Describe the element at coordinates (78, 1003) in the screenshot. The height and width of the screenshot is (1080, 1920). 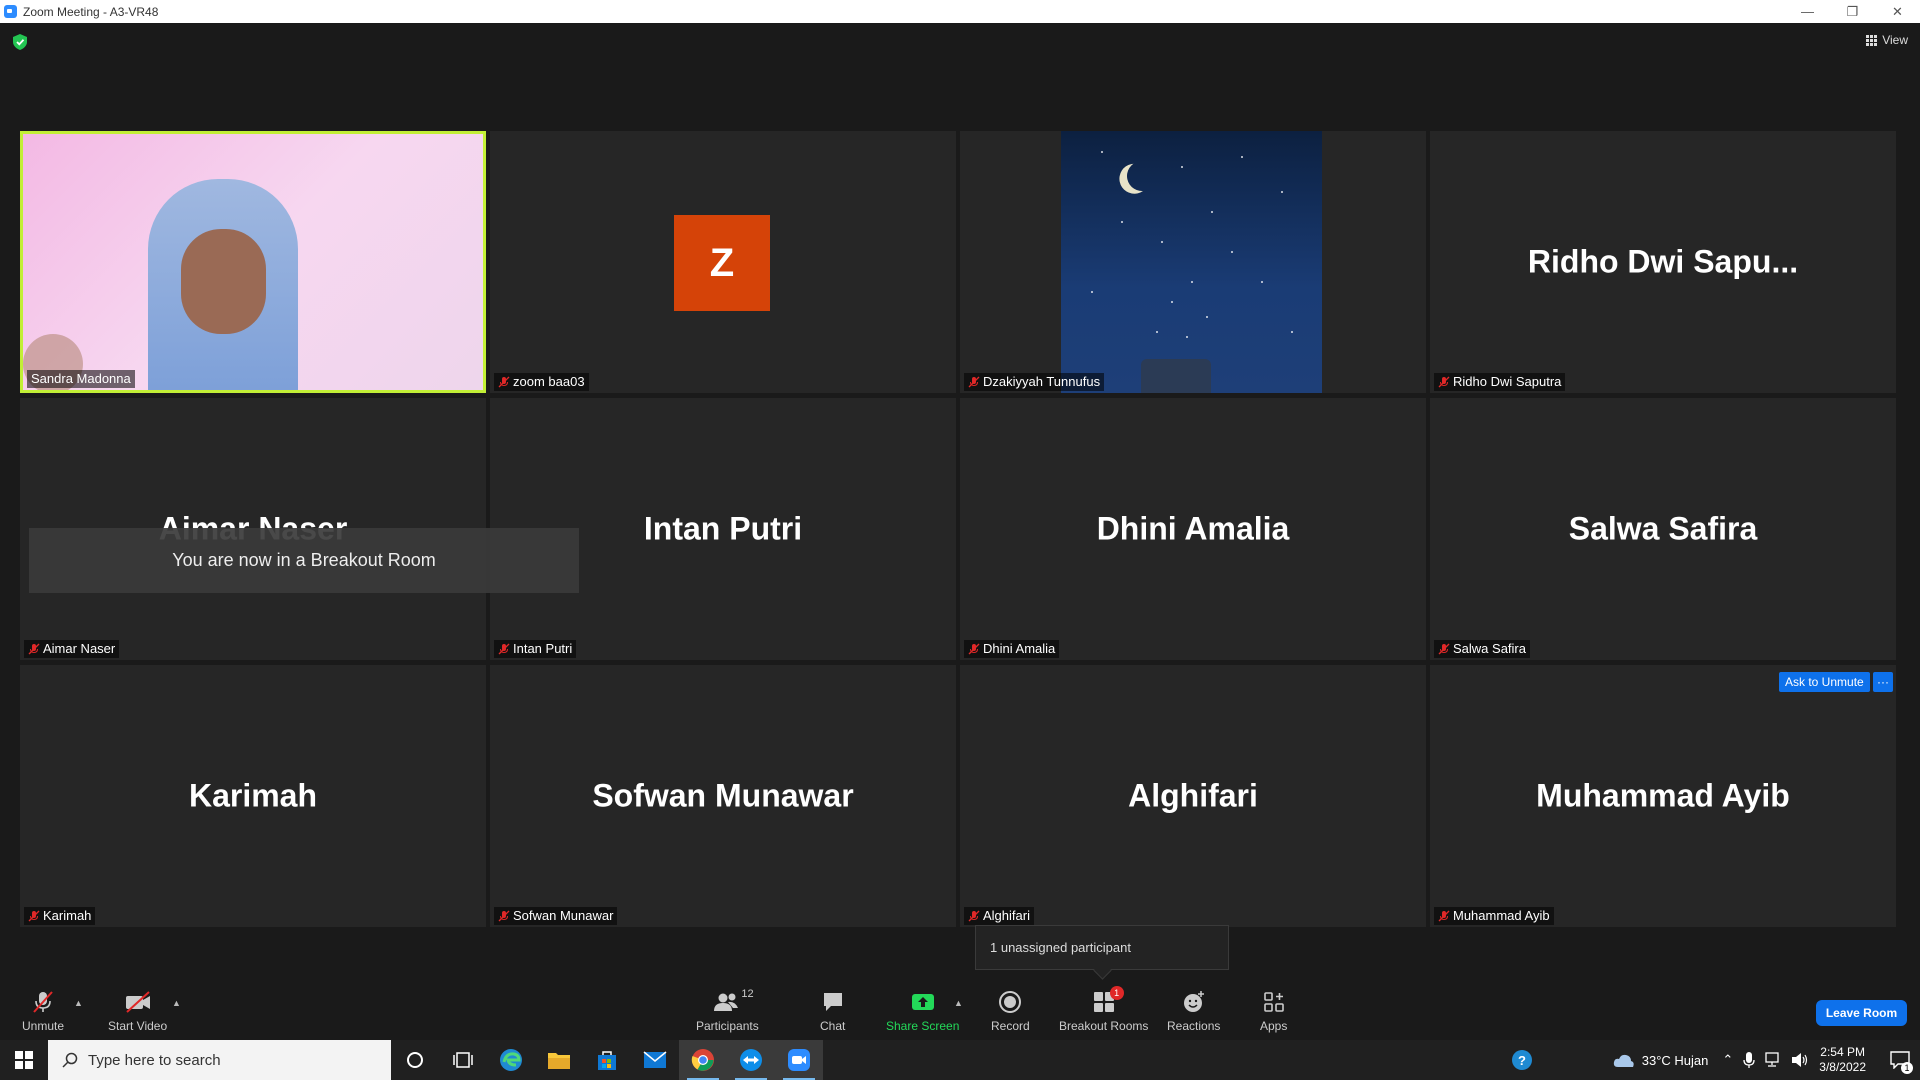
I see `audio-options-caret-icon: ▲` at that location.